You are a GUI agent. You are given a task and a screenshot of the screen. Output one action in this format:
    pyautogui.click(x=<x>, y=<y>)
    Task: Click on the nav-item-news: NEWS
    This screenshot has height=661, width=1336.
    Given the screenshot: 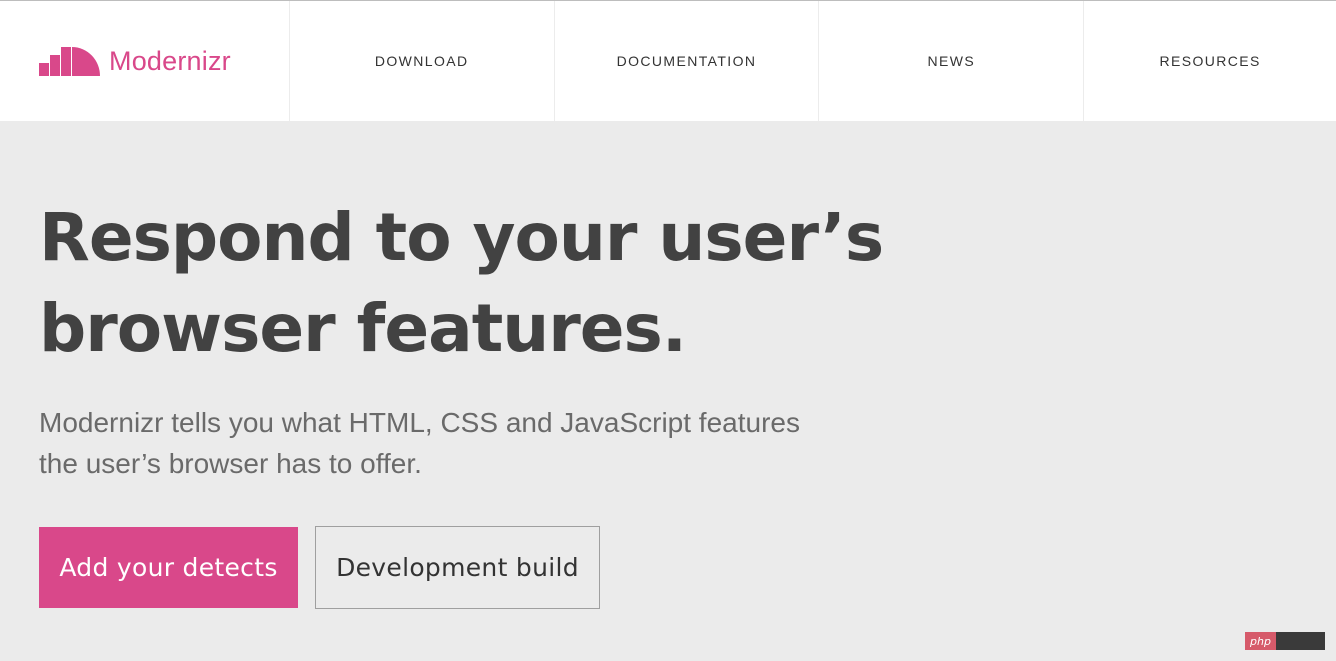 What is the action you would take?
    pyautogui.click(x=952, y=61)
    